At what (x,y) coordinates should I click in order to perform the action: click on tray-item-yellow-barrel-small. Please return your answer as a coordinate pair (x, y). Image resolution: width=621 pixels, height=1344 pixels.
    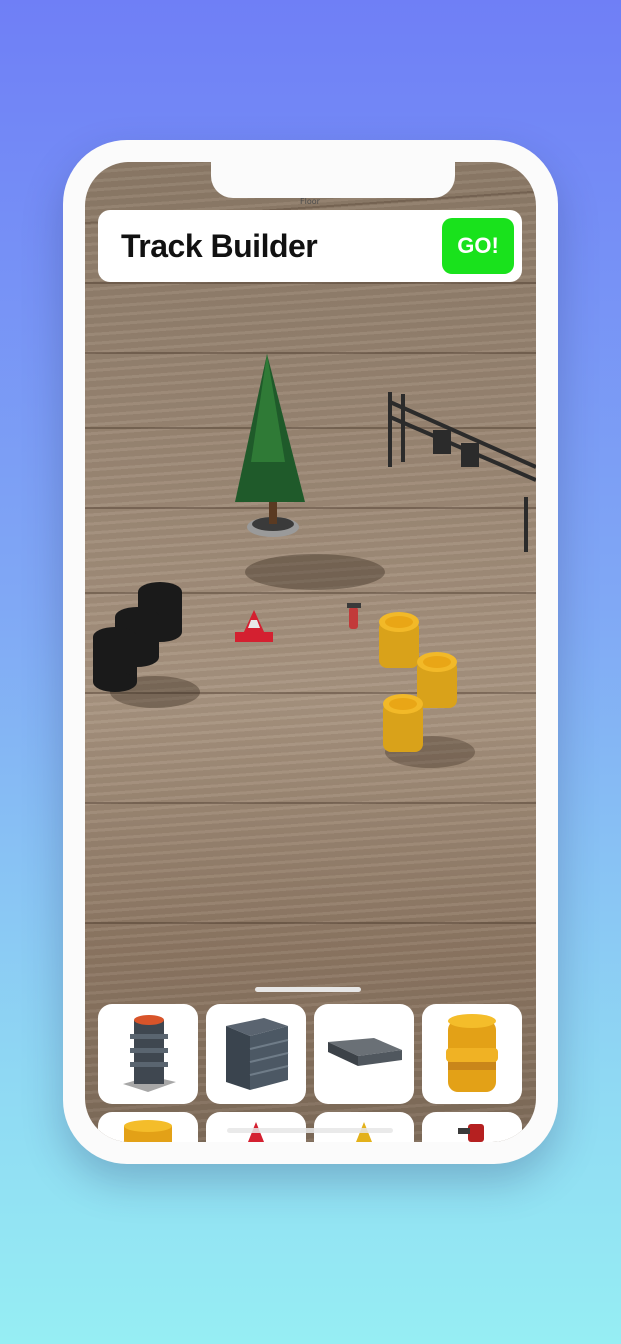
    Looking at the image, I should click on (148, 1127).